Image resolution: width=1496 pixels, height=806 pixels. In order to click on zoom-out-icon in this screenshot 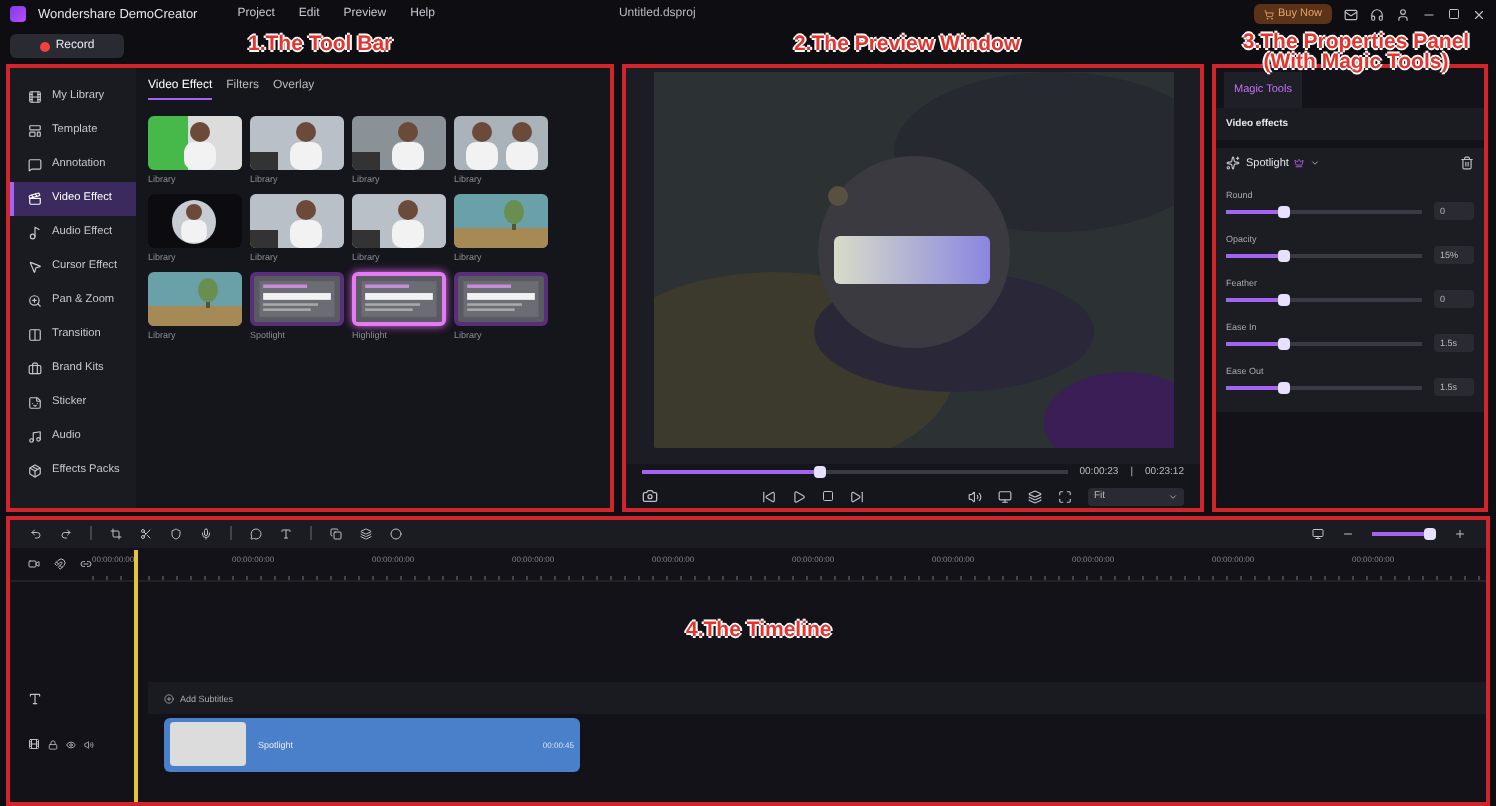, I will do `click(1348, 533)`.